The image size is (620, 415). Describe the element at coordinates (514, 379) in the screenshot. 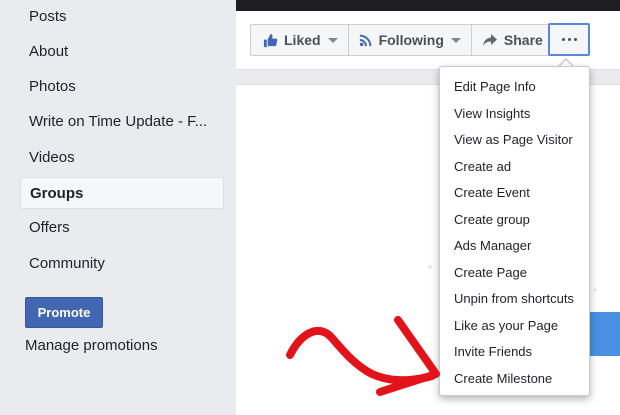

I see `menu-item-create-milestone: Create Milestone` at that location.